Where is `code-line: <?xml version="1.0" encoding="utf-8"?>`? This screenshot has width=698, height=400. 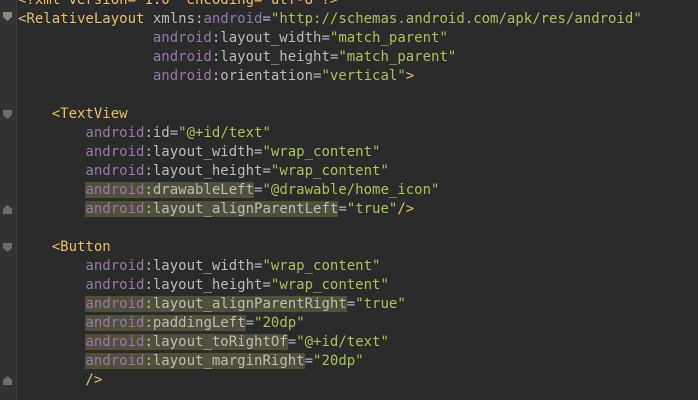
code-line: <?xml version="1.0" encoding="utf-8"?> is located at coordinates (178, 5).